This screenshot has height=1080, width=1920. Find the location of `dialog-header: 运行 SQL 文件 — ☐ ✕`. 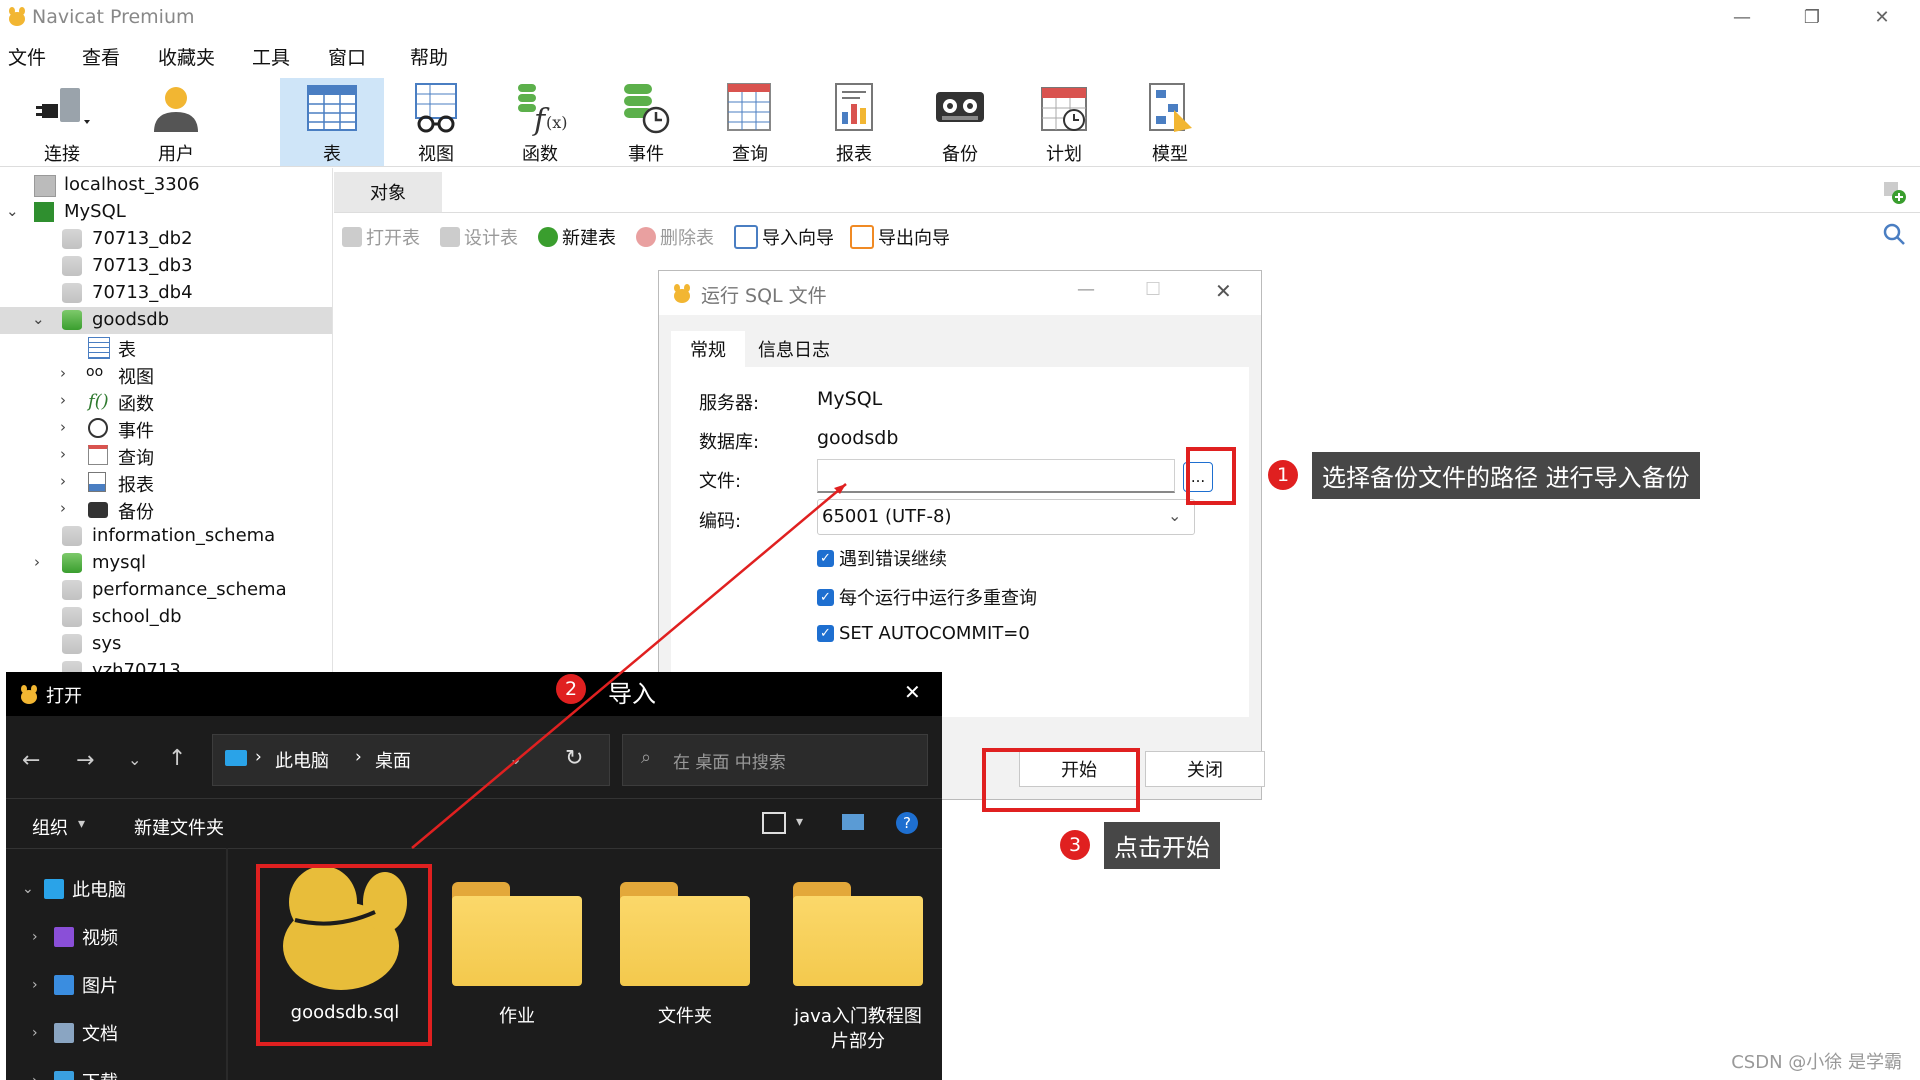

dialog-header: 运行 SQL 文件 — ☐ ✕ is located at coordinates (960, 293).